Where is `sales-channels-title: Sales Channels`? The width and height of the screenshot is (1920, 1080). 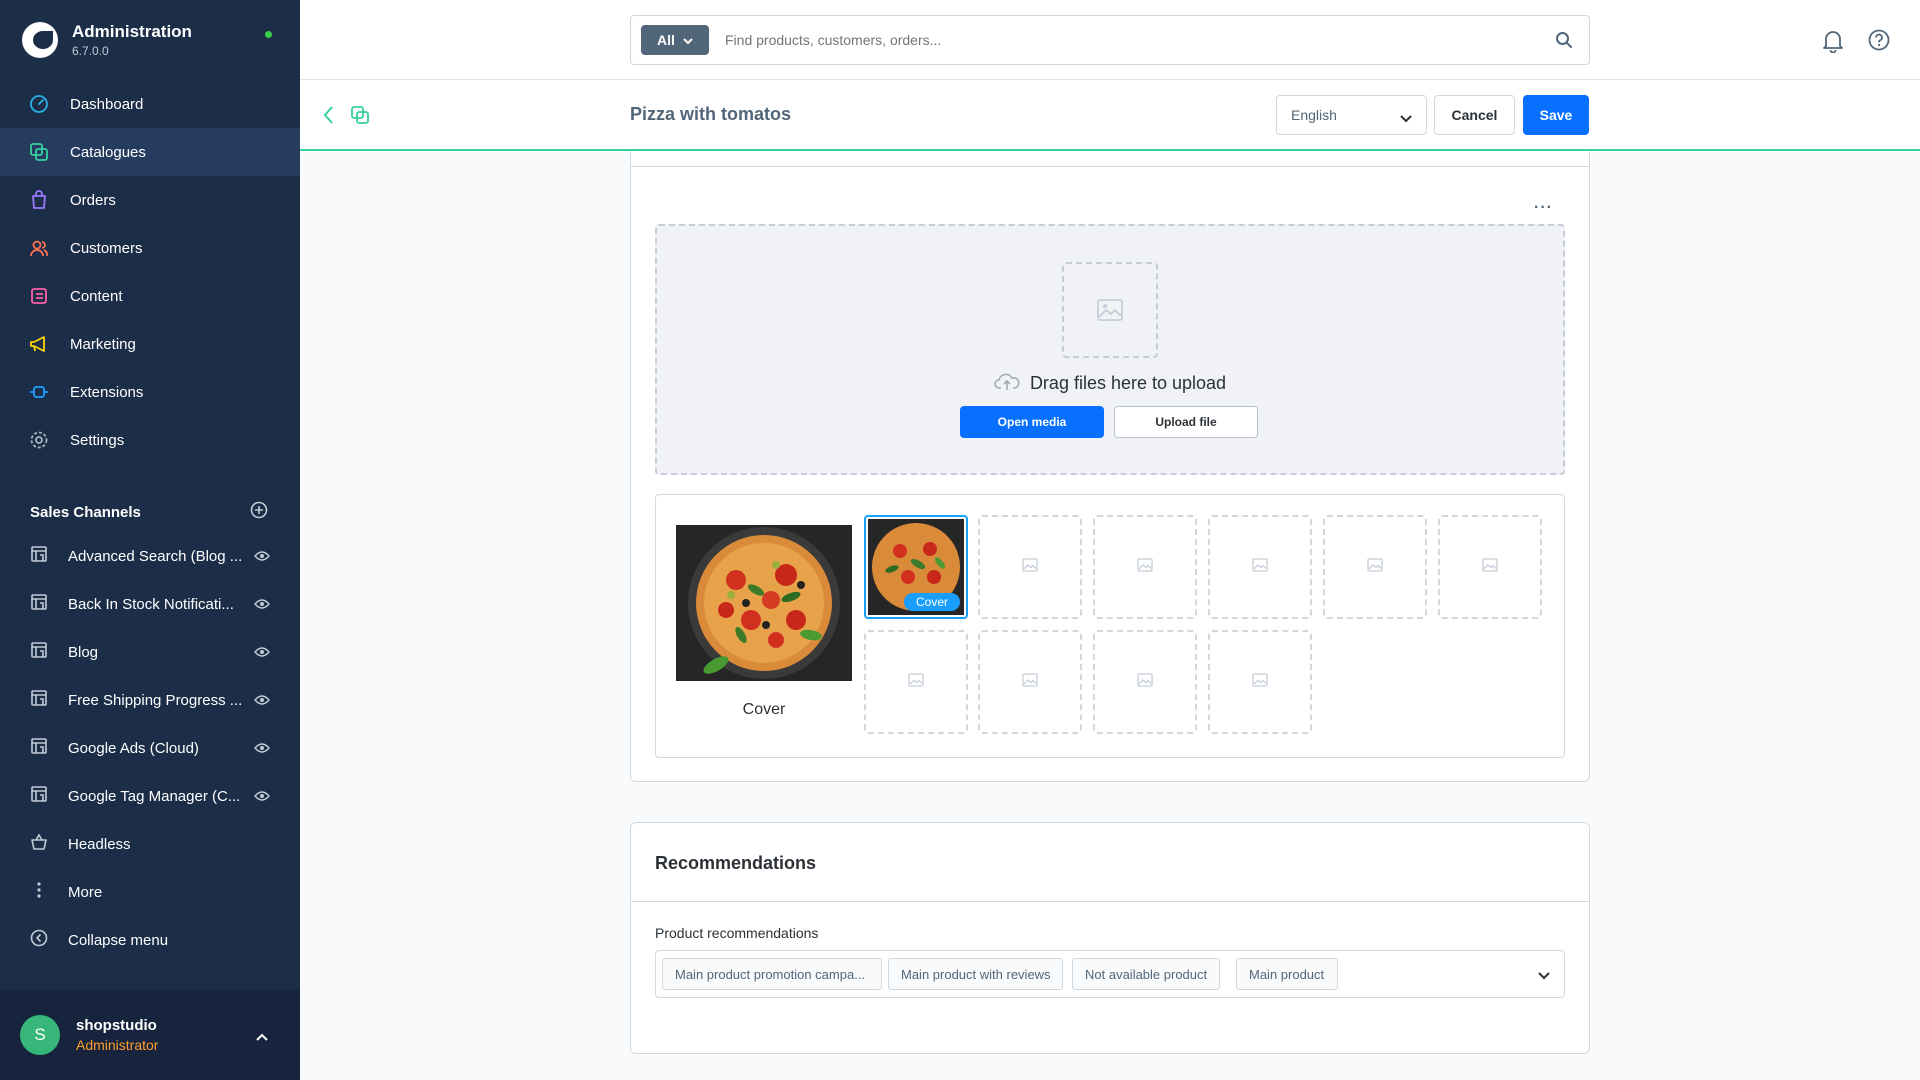 sales-channels-title: Sales Channels is located at coordinates (85, 512).